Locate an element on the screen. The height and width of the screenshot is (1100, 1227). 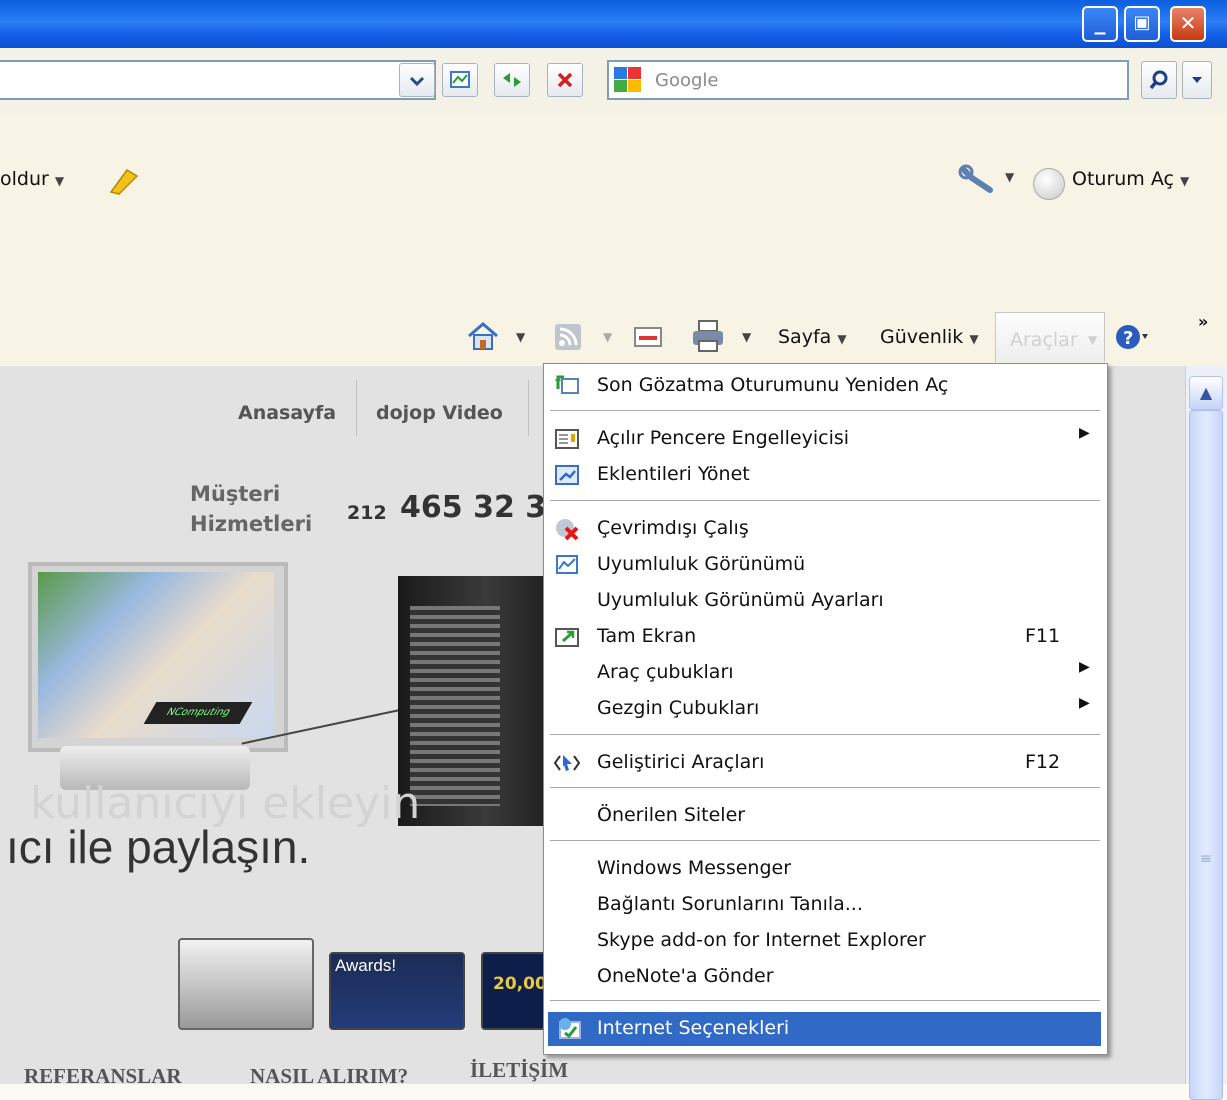
product-thumbnail is located at coordinates (246, 984).